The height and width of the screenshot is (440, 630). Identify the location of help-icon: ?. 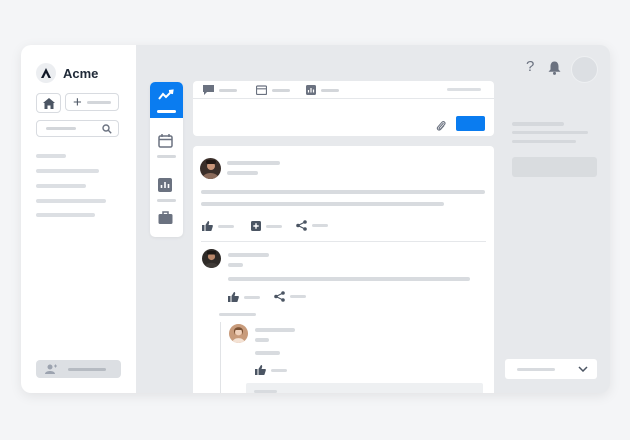
(530, 66).